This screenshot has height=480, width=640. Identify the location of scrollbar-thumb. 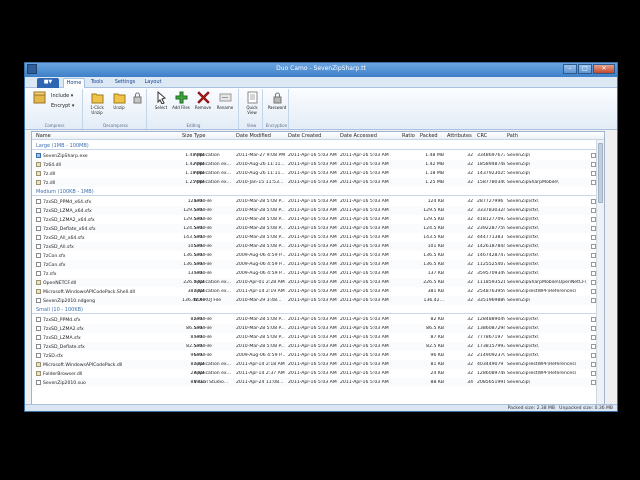
(600, 173).